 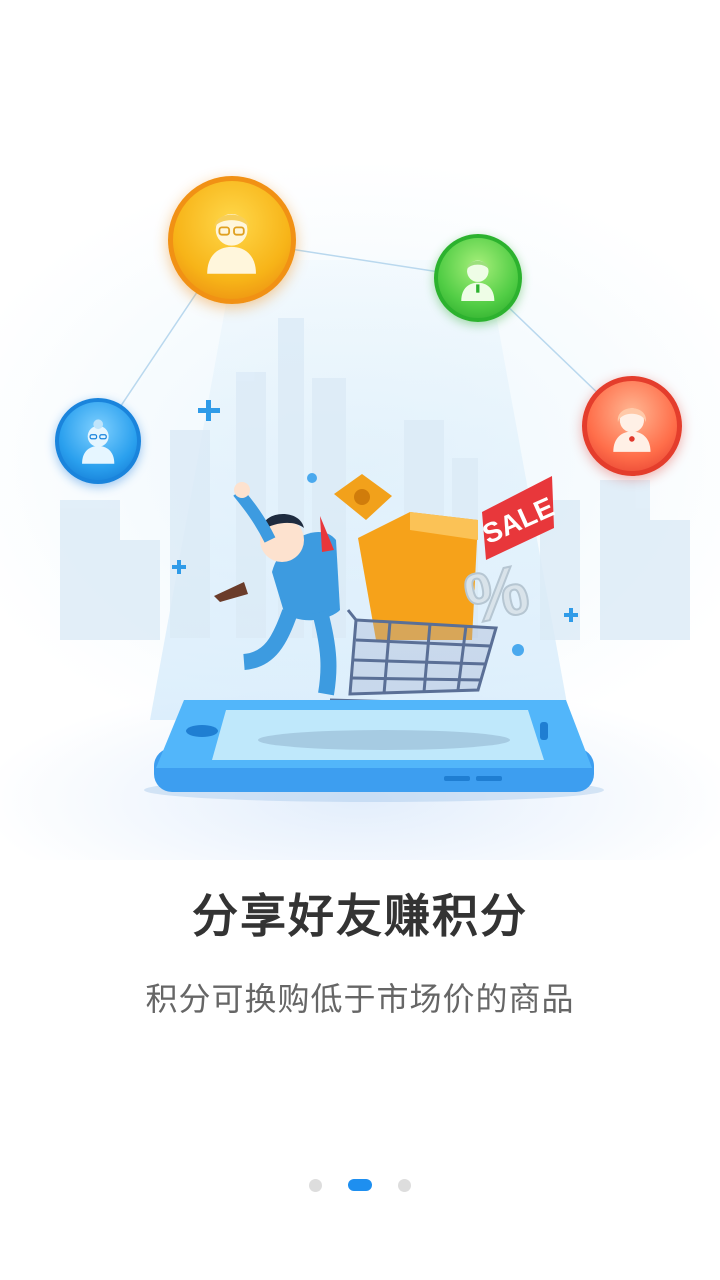 I want to click on avatar-green, so click(x=478, y=278).